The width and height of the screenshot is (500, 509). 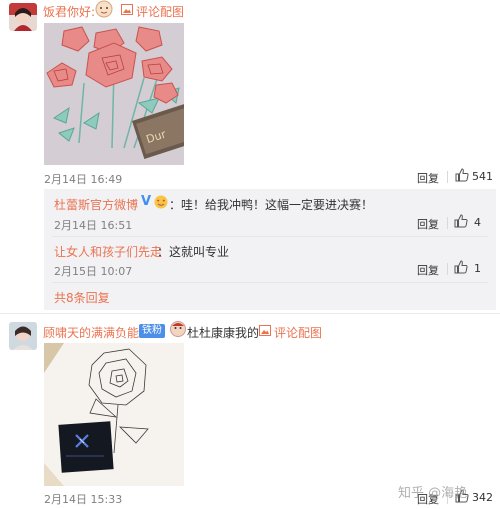 I want to click on mention-avatar-icon, so click(x=178, y=330).